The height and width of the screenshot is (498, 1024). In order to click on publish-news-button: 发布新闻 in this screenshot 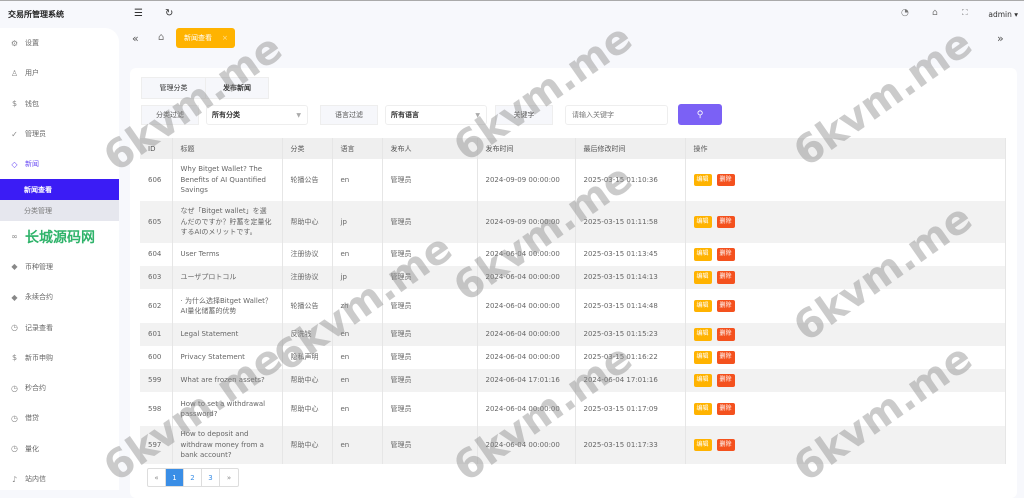, I will do `click(236, 88)`.